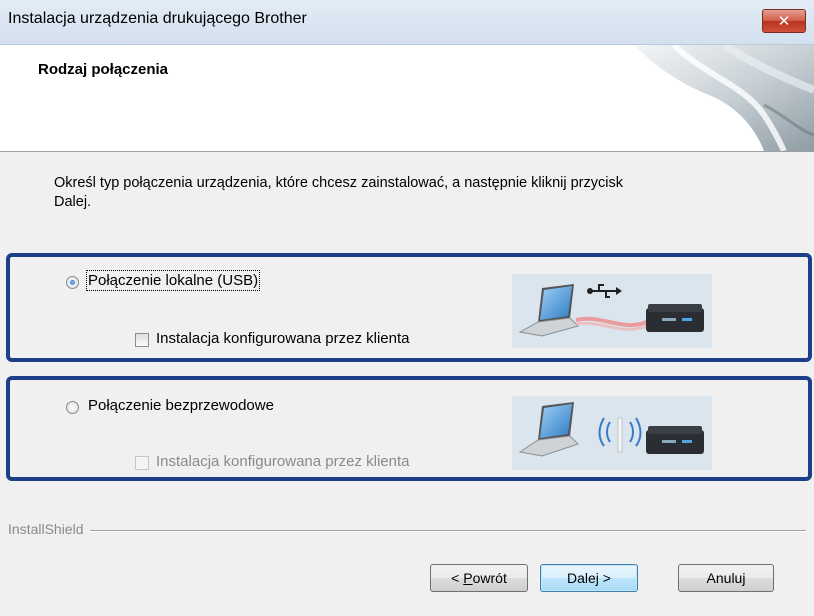 This screenshot has height=616, width=814. Describe the element at coordinates (103, 69) in the screenshot. I see `page-title: Rodzaj połączenia` at that location.